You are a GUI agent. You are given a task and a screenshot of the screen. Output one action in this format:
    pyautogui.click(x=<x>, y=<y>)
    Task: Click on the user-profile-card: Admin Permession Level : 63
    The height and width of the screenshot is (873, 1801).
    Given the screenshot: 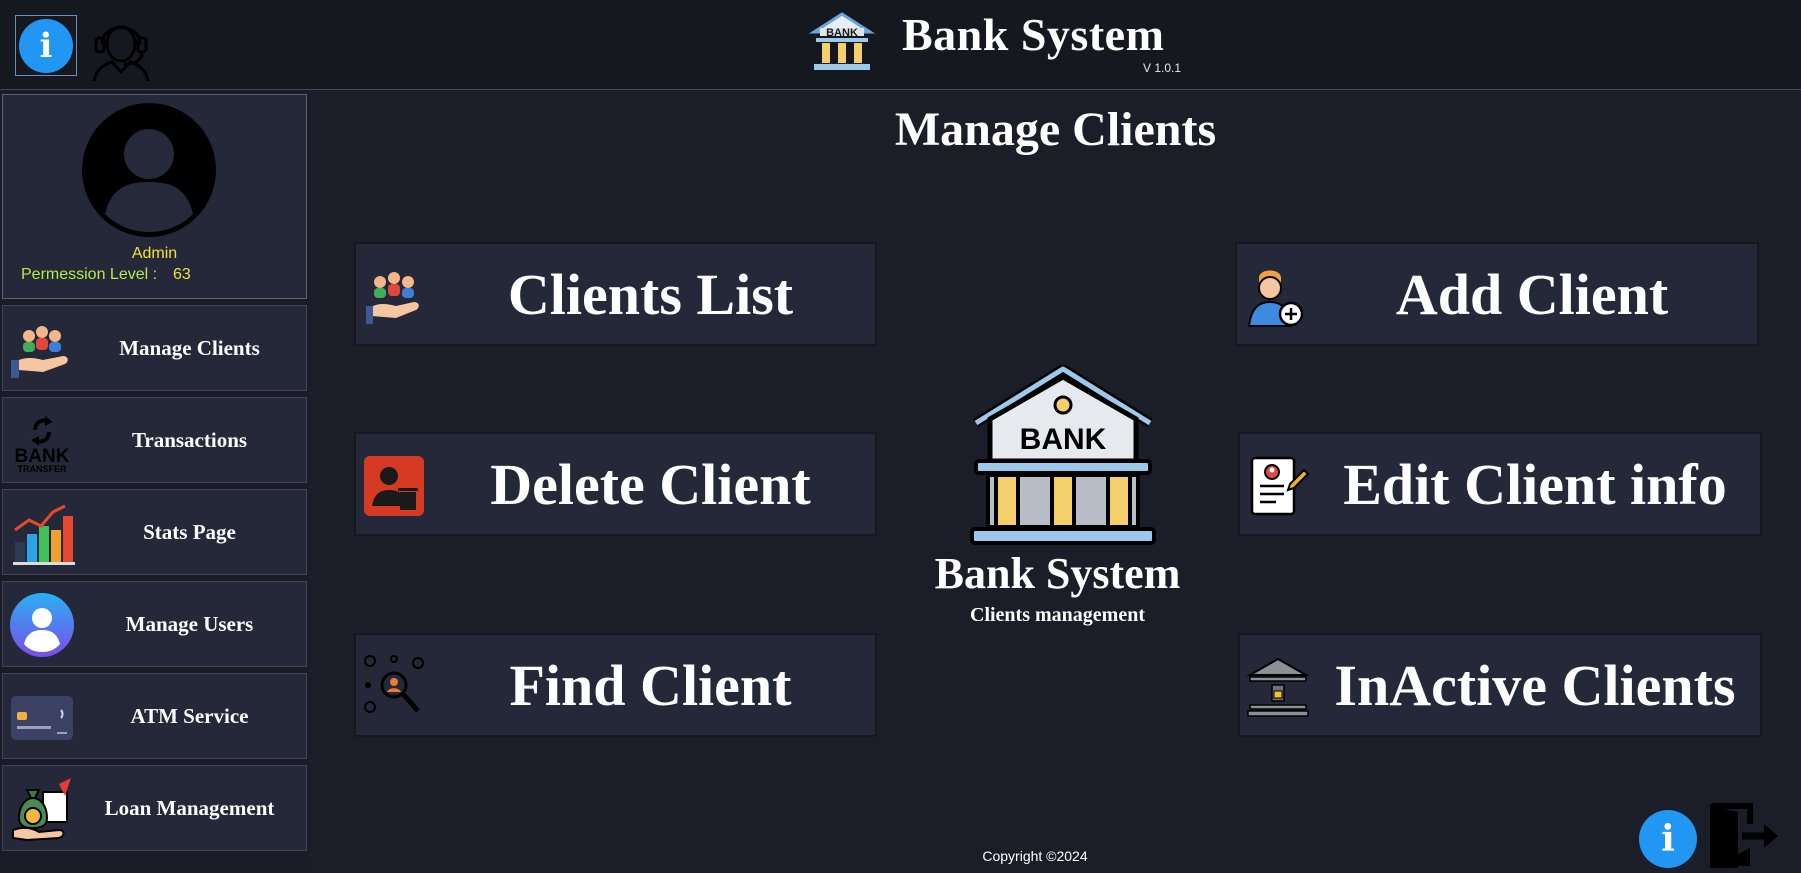 What is the action you would take?
    pyautogui.click(x=154, y=196)
    